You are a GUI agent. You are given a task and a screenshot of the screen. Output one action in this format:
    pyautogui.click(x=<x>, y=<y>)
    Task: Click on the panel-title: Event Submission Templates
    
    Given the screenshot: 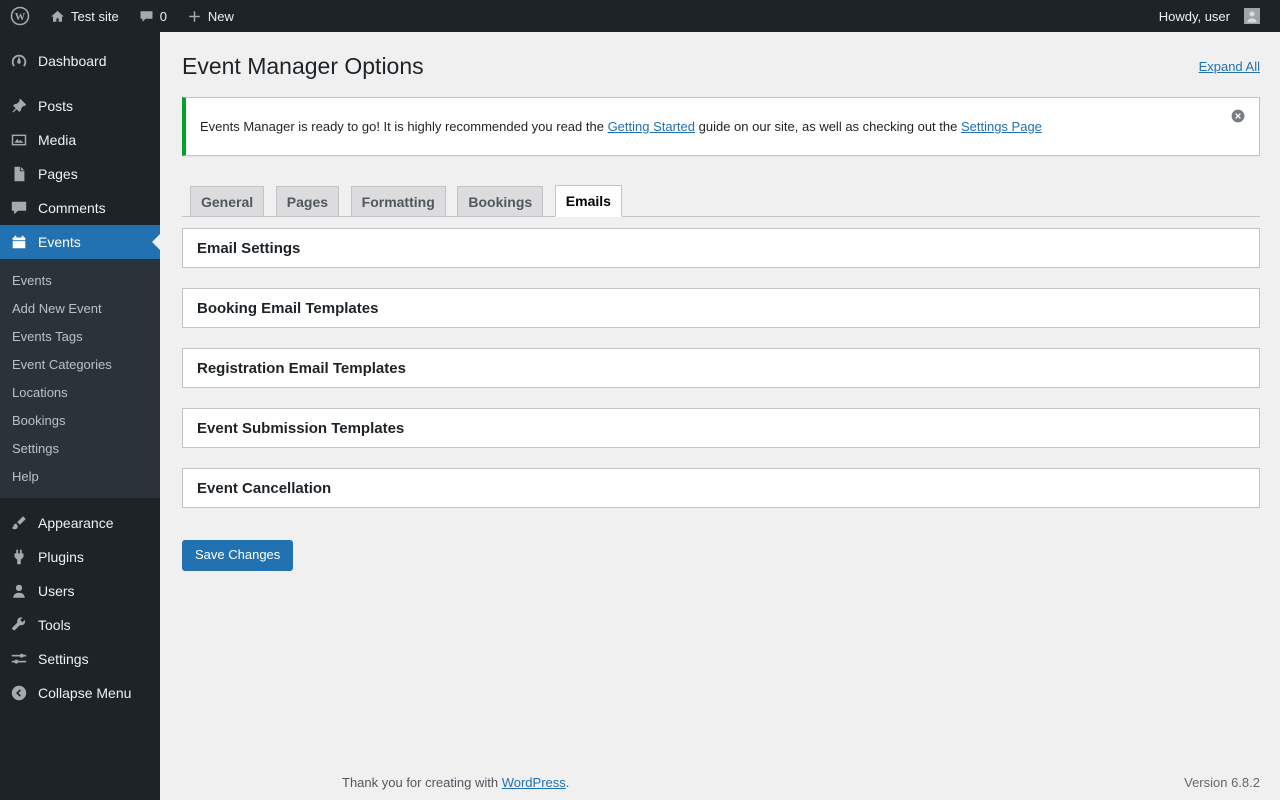 What is the action you would take?
    pyautogui.click(x=301, y=428)
    